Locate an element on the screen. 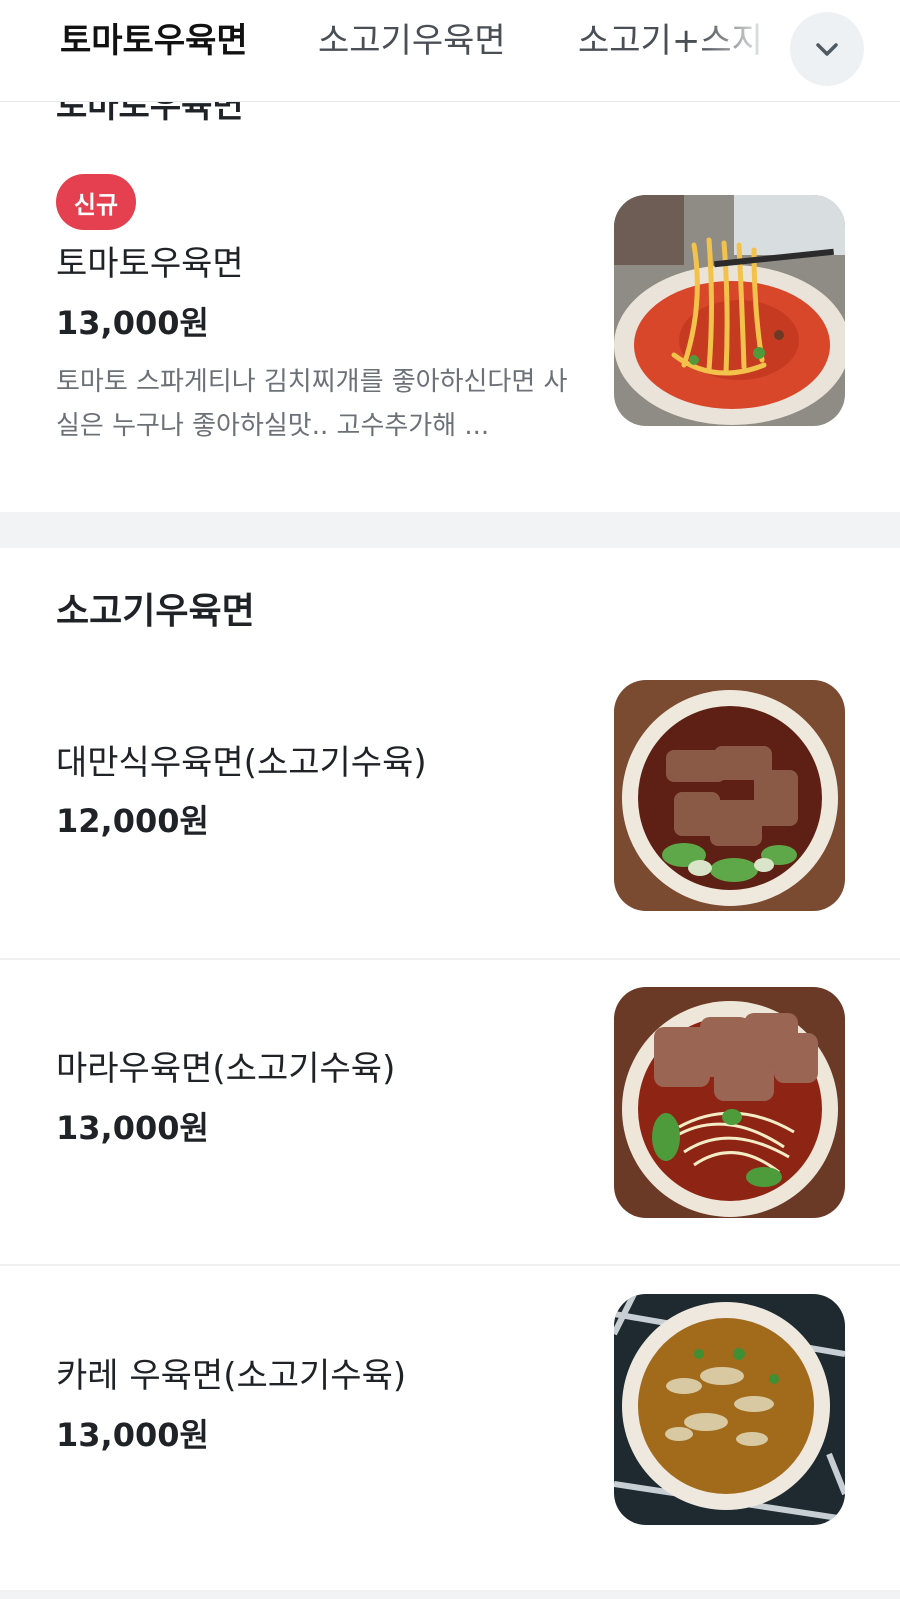 The width and height of the screenshot is (900, 1599). tab-tomato-beef-noodle: 토마토우육면 is located at coordinates (154, 41).